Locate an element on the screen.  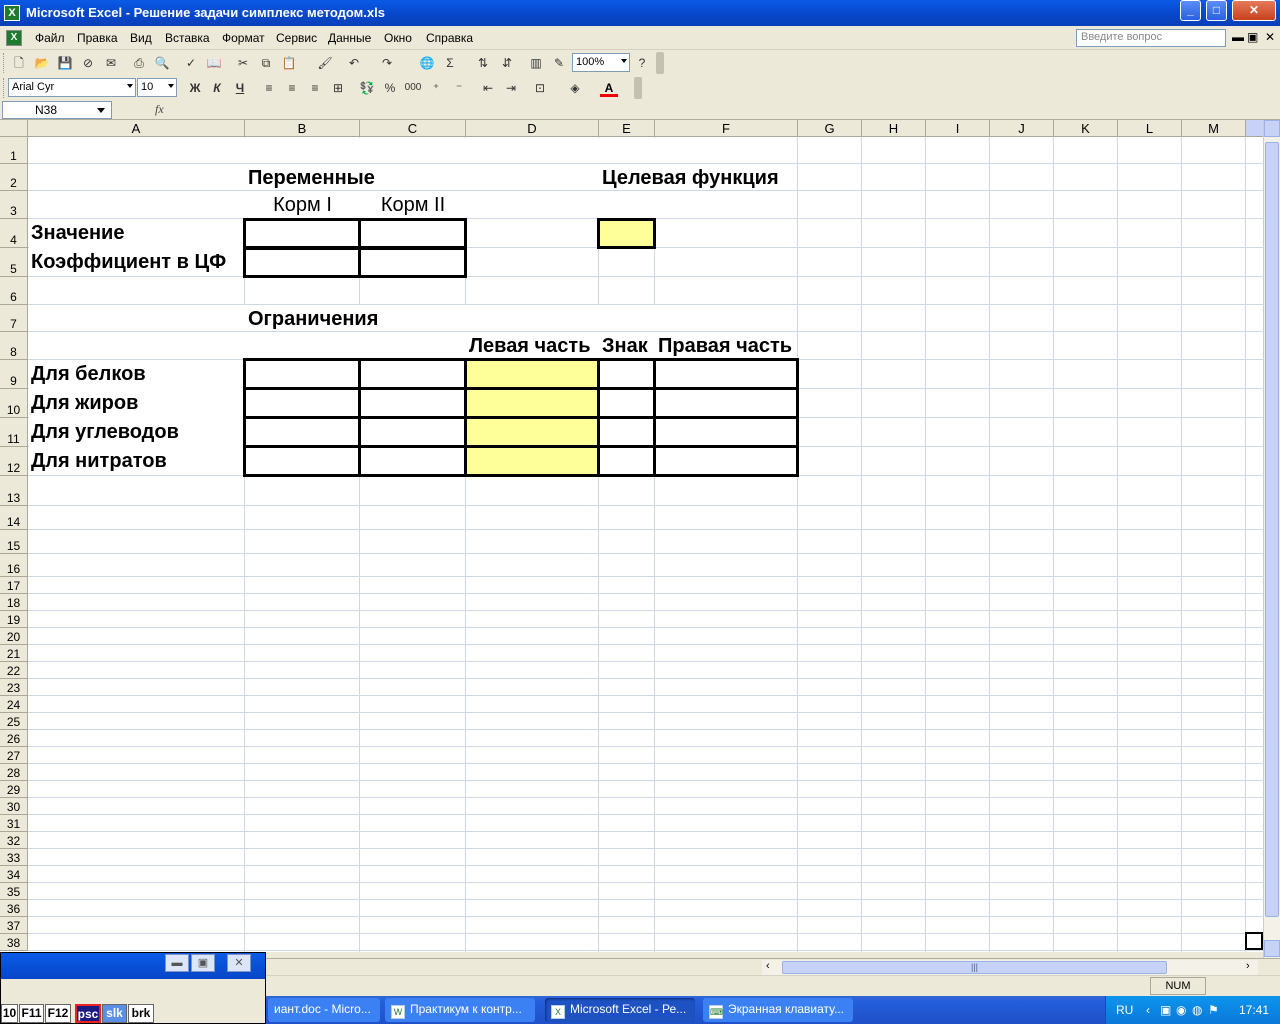
cell-e11 is located at coordinates (626, 432).